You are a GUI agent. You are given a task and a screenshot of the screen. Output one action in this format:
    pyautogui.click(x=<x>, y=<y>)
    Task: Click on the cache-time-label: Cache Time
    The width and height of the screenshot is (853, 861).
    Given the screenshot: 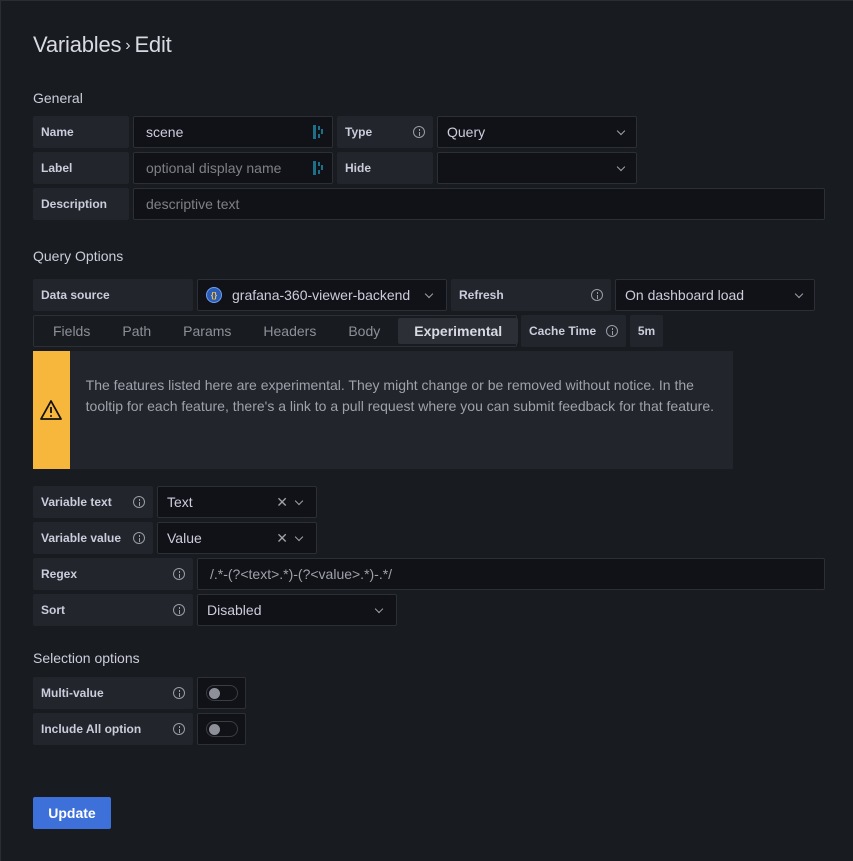 What is the action you would take?
    pyautogui.click(x=573, y=331)
    